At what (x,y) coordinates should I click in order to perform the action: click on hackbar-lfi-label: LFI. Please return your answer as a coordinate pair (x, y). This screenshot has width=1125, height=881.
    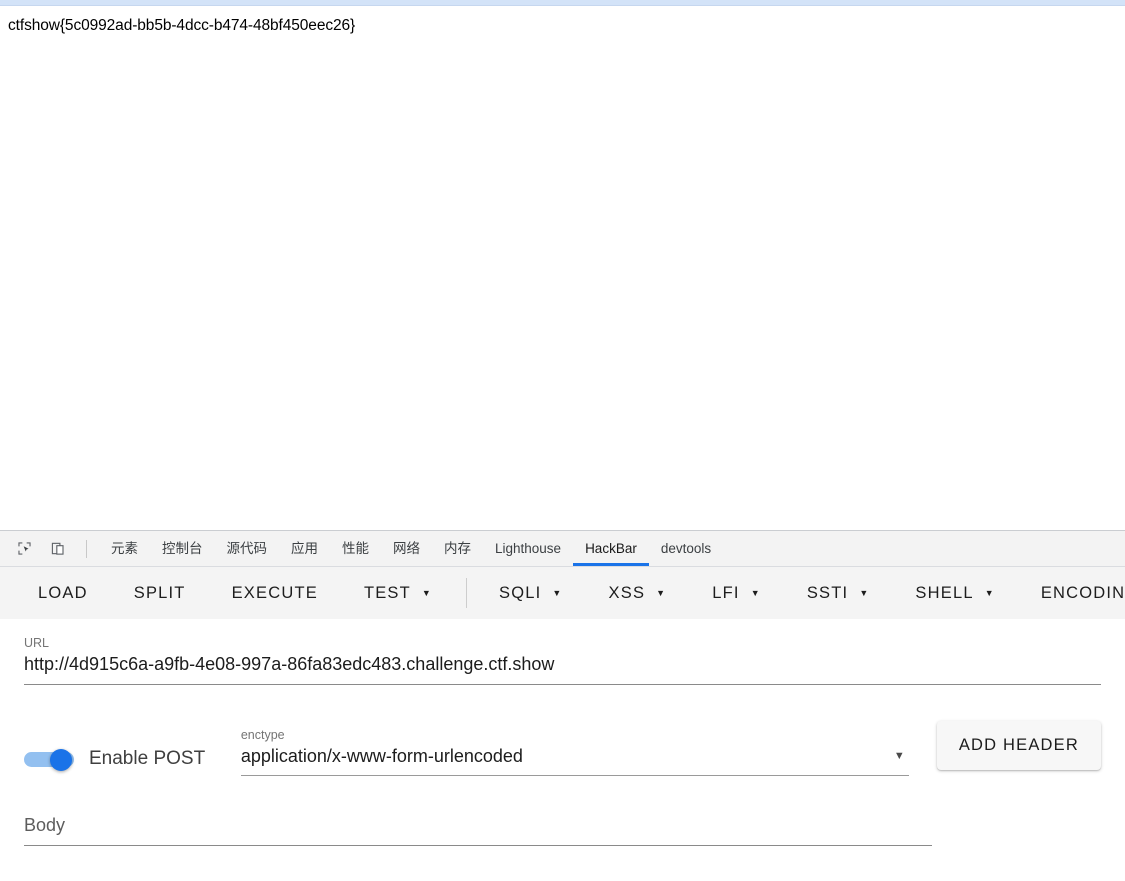
    Looking at the image, I should click on (726, 592).